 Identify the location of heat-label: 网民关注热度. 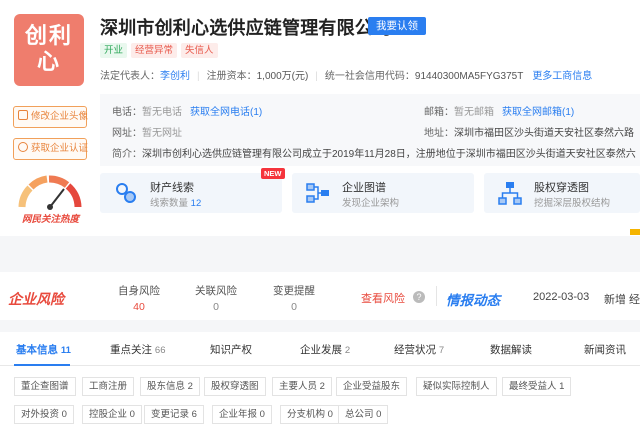
(51, 219).